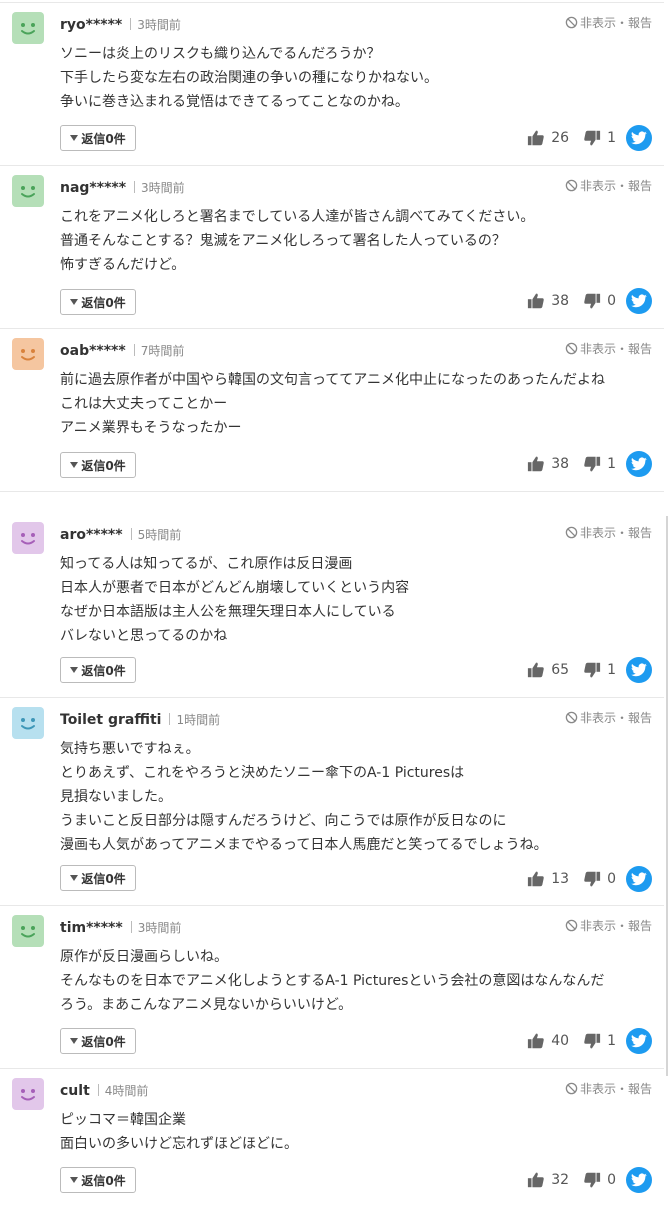 The height and width of the screenshot is (1212, 668). Describe the element at coordinates (93, 351) in the screenshot. I see `username: oab*****` at that location.